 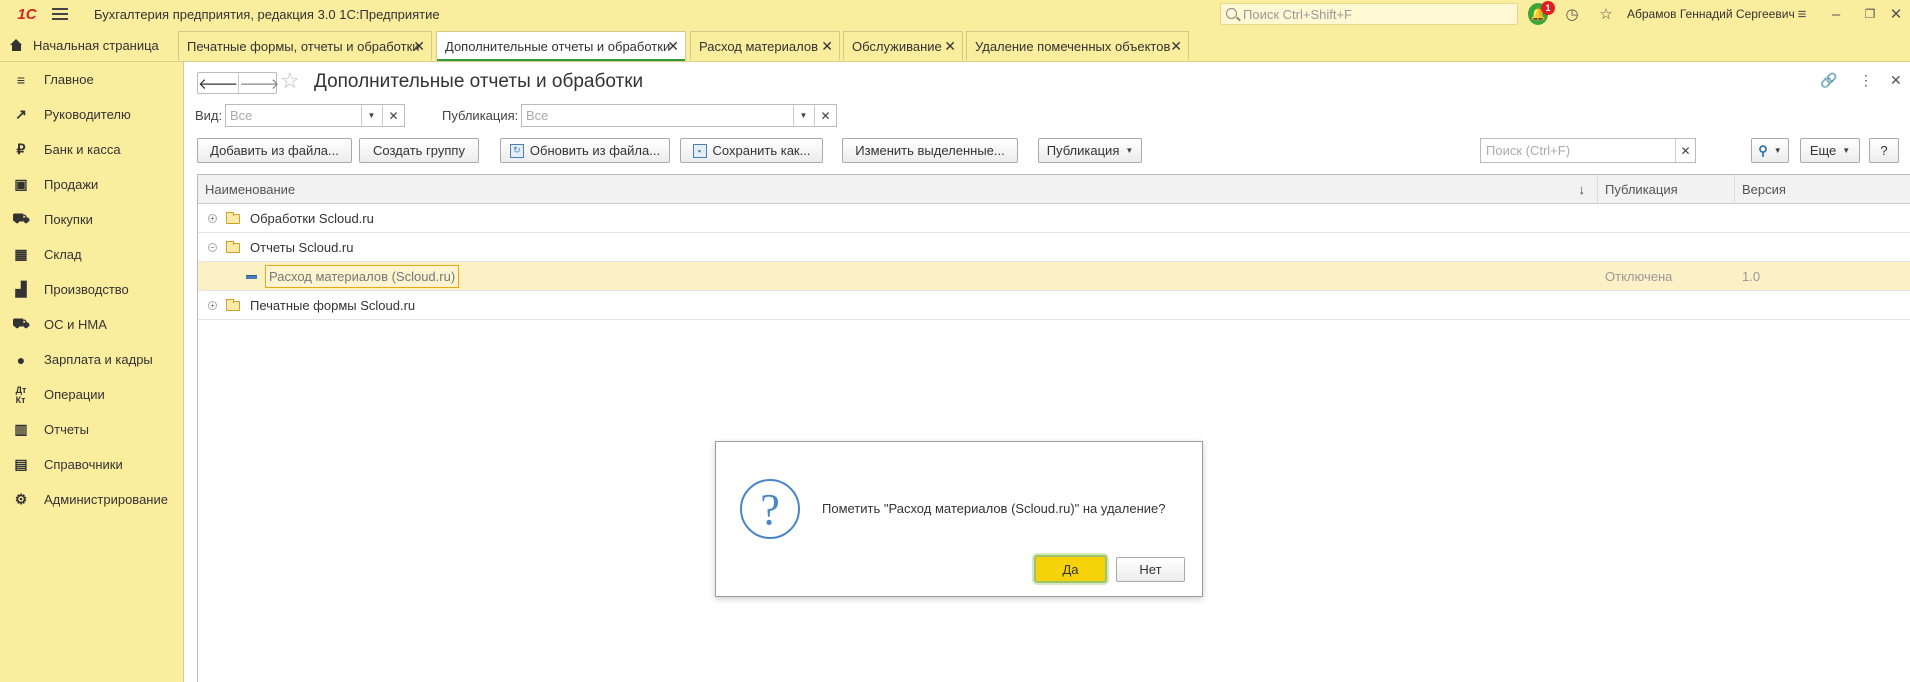 What do you see at coordinates (92, 394) in the screenshot?
I see `sidebar-item-operations: Дт Кт Операции` at bounding box center [92, 394].